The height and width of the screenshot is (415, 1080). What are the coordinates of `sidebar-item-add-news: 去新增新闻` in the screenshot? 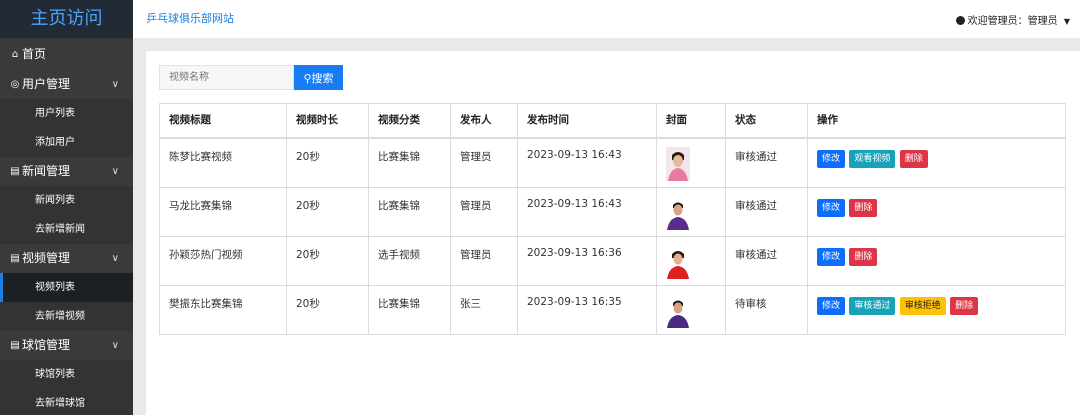 It's located at (66, 229).